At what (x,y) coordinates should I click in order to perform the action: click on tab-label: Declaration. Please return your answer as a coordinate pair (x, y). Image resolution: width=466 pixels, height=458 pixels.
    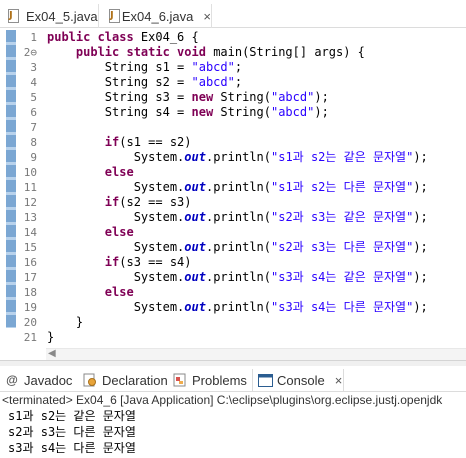
    Looking at the image, I should click on (135, 380).